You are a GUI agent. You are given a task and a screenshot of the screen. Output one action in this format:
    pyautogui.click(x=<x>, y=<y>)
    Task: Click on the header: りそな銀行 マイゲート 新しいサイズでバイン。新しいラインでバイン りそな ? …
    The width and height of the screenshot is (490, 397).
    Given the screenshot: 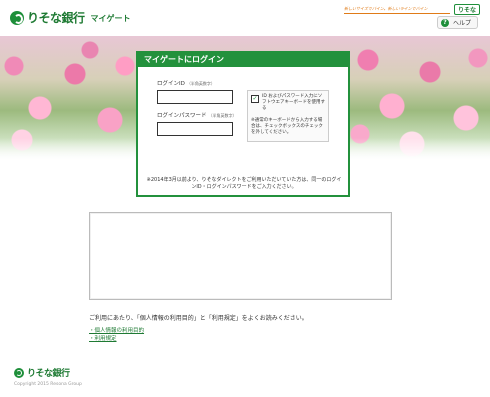 What is the action you would take?
    pyautogui.click(x=245, y=18)
    